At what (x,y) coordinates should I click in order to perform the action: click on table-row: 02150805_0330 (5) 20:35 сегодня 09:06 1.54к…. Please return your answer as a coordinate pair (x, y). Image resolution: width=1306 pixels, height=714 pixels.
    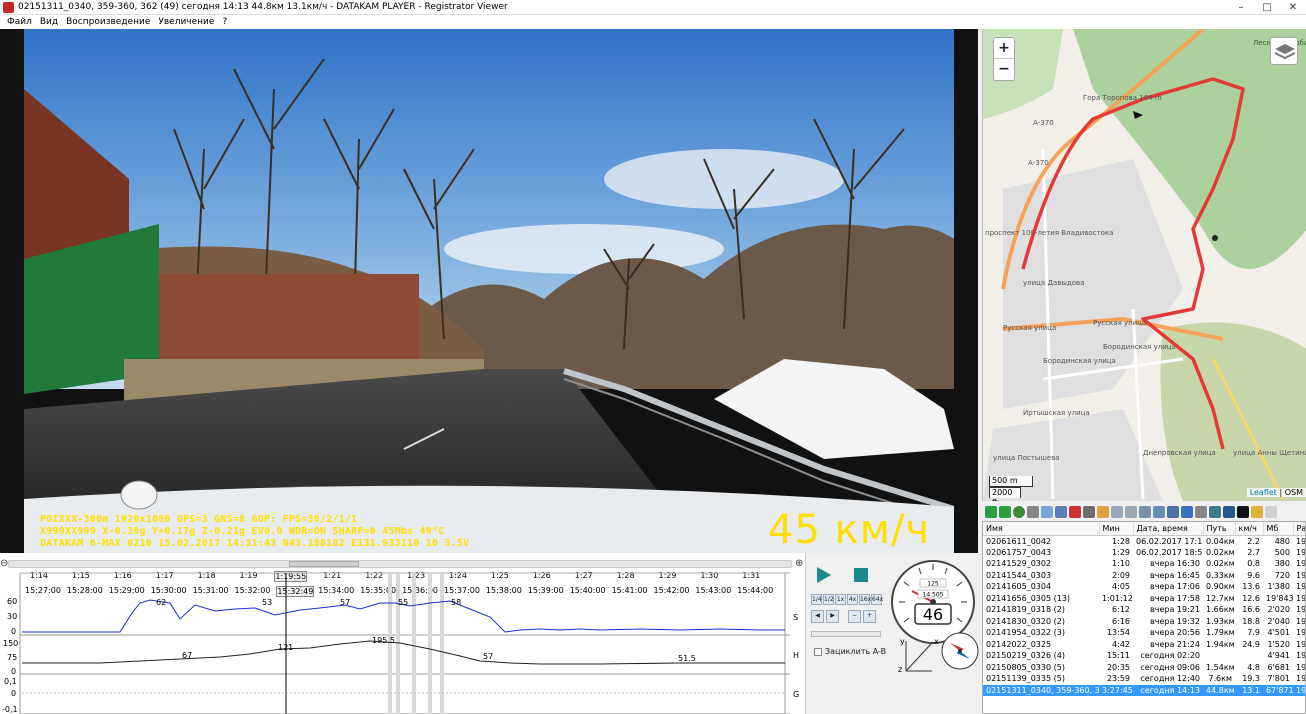
    Looking at the image, I should click on (1144, 668).